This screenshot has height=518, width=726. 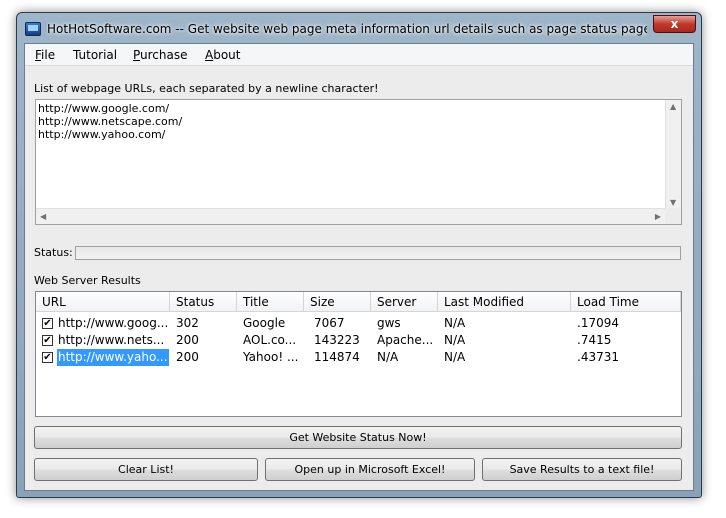 I want to click on url-line: http://www.netscape.com/, so click(x=110, y=121).